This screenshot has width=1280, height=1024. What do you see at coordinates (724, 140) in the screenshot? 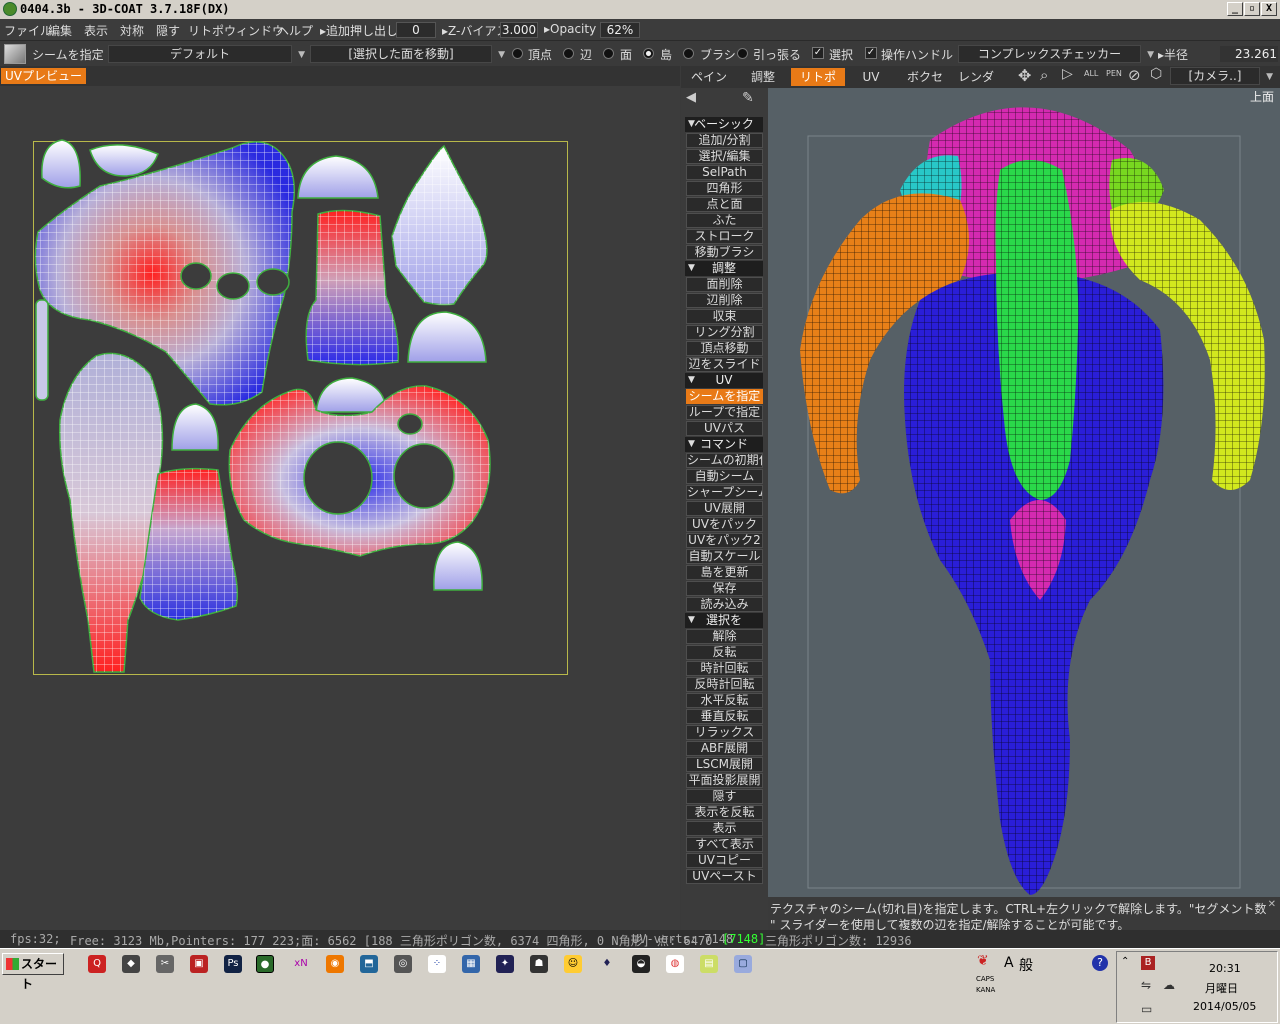
I see `tool-button: 追加/分割` at bounding box center [724, 140].